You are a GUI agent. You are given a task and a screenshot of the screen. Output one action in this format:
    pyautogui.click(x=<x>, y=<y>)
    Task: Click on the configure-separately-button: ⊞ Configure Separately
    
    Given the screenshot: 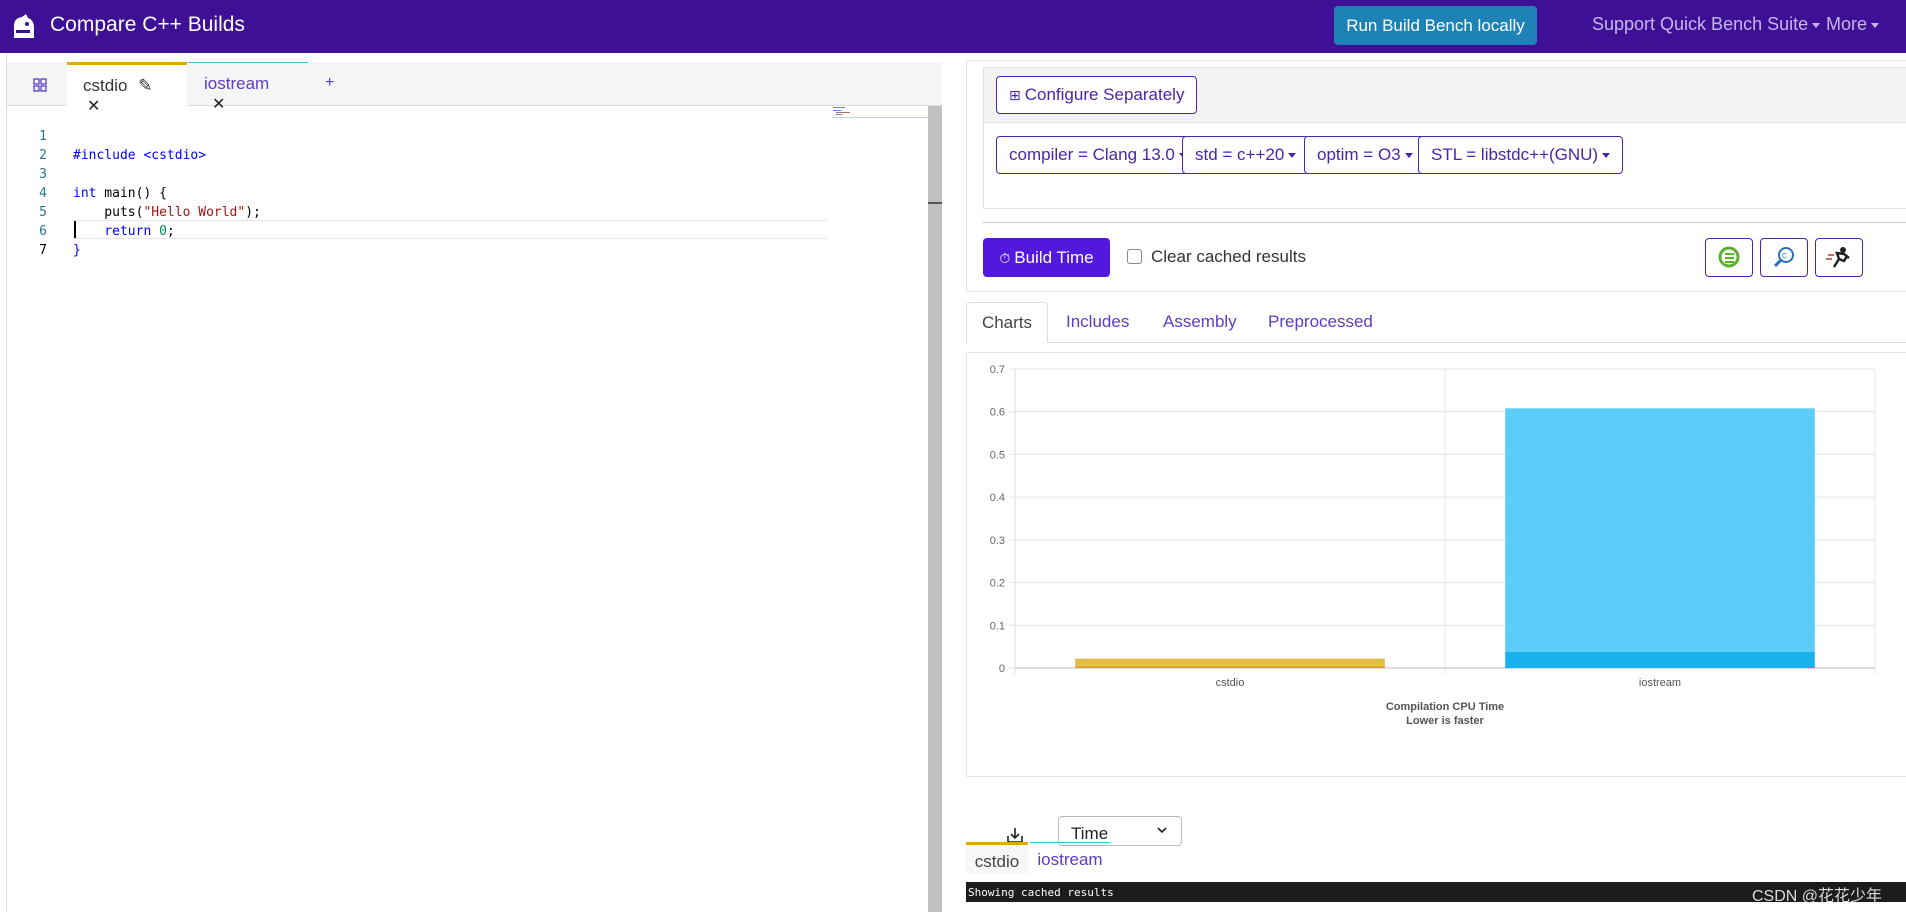 What is the action you would take?
    pyautogui.click(x=1097, y=95)
    